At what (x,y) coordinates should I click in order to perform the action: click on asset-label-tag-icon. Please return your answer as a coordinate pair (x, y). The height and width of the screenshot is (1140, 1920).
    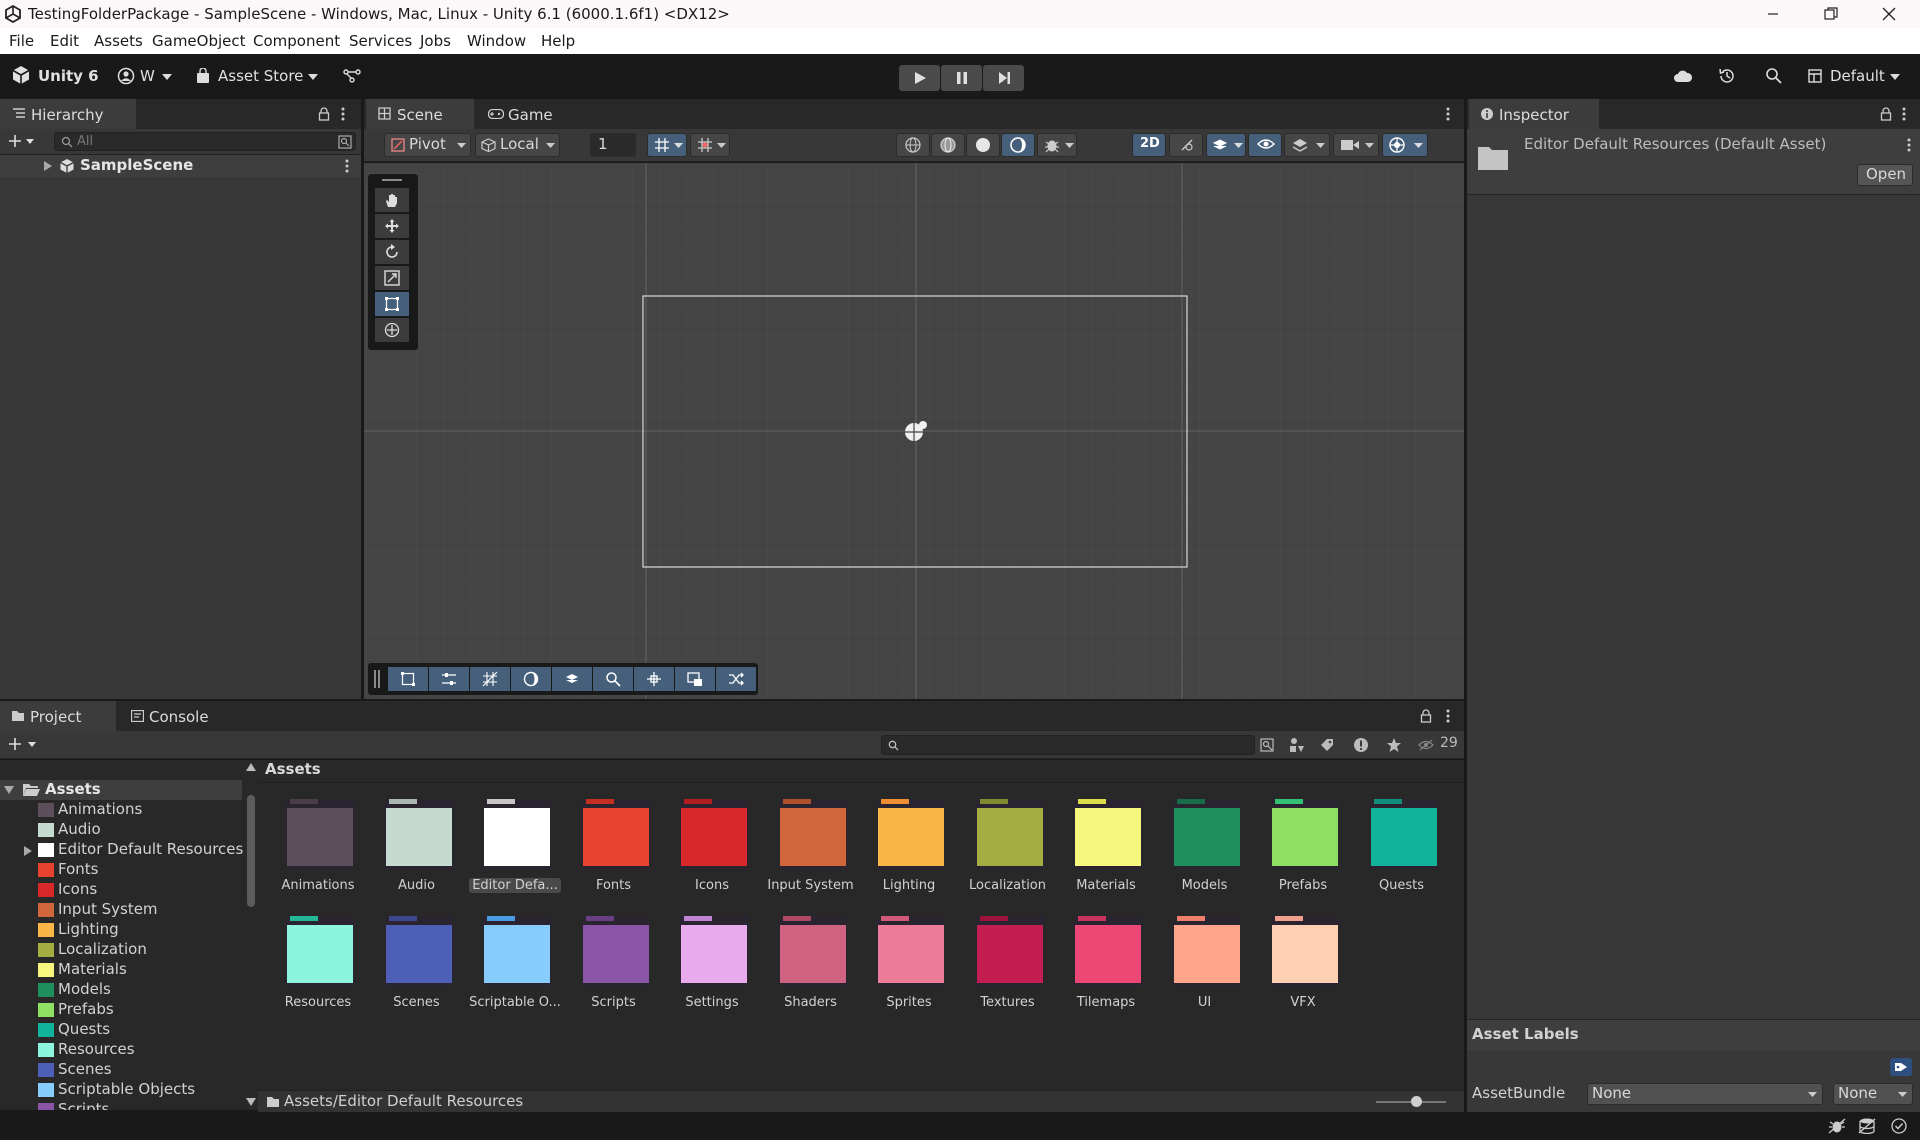
    Looking at the image, I should click on (1901, 1067).